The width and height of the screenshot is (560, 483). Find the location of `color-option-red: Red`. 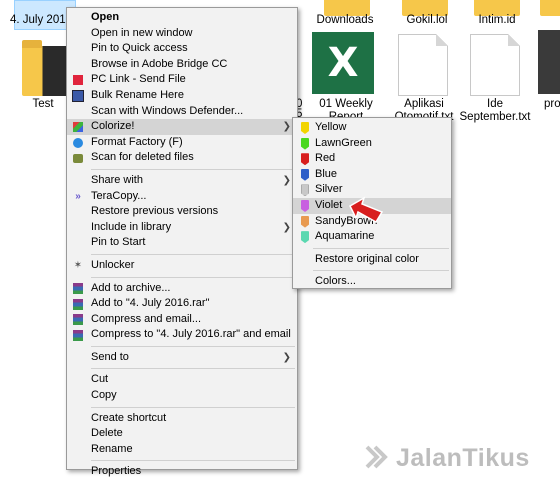

color-option-red: Red is located at coordinates (372, 159).